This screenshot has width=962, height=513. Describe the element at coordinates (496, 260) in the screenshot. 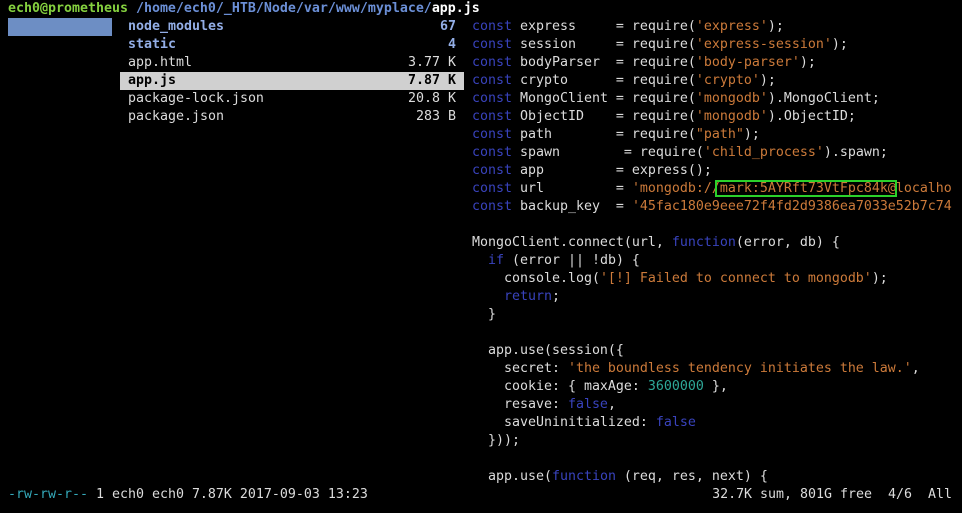

I see `code-keyword: if` at that location.